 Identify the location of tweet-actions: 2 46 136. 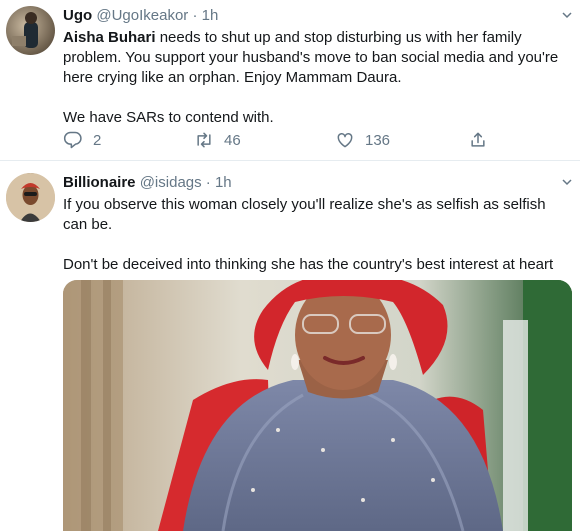
(293, 142).